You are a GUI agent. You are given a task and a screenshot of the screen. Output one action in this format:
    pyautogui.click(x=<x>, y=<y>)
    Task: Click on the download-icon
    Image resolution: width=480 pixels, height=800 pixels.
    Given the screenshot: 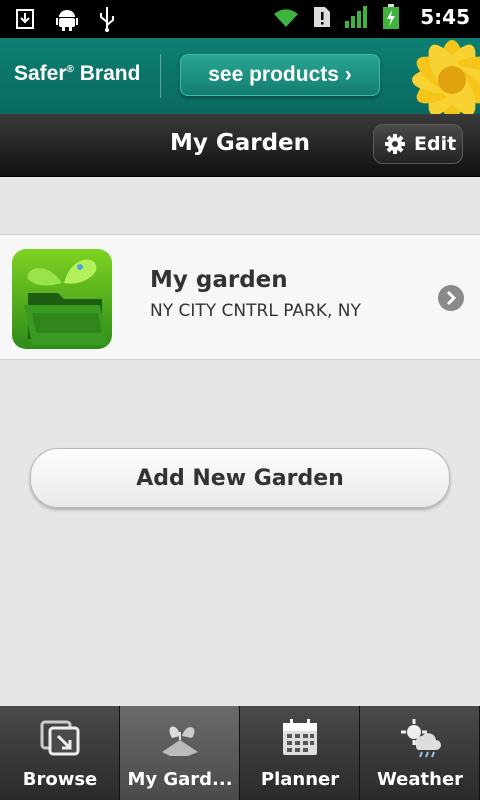 What is the action you would take?
    pyautogui.click(x=25, y=19)
    